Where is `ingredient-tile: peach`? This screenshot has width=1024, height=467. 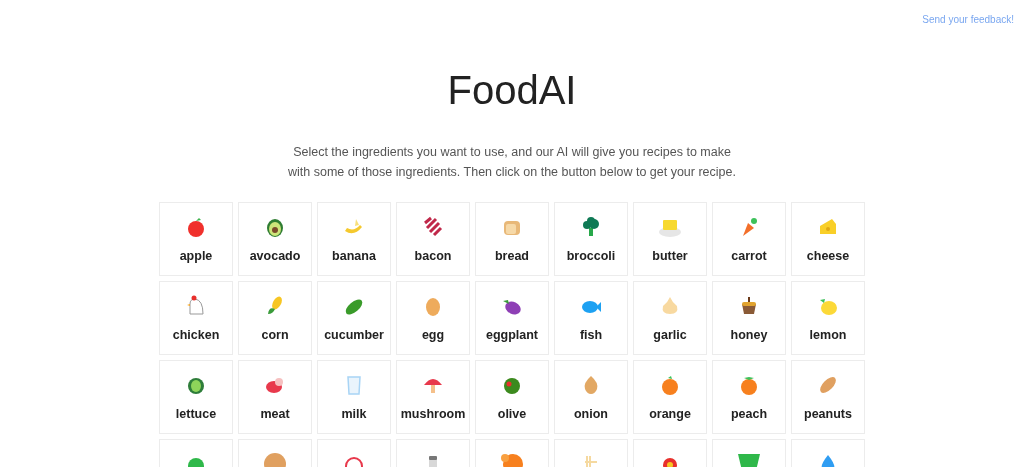
ingredient-tile: peach is located at coordinates (749, 397).